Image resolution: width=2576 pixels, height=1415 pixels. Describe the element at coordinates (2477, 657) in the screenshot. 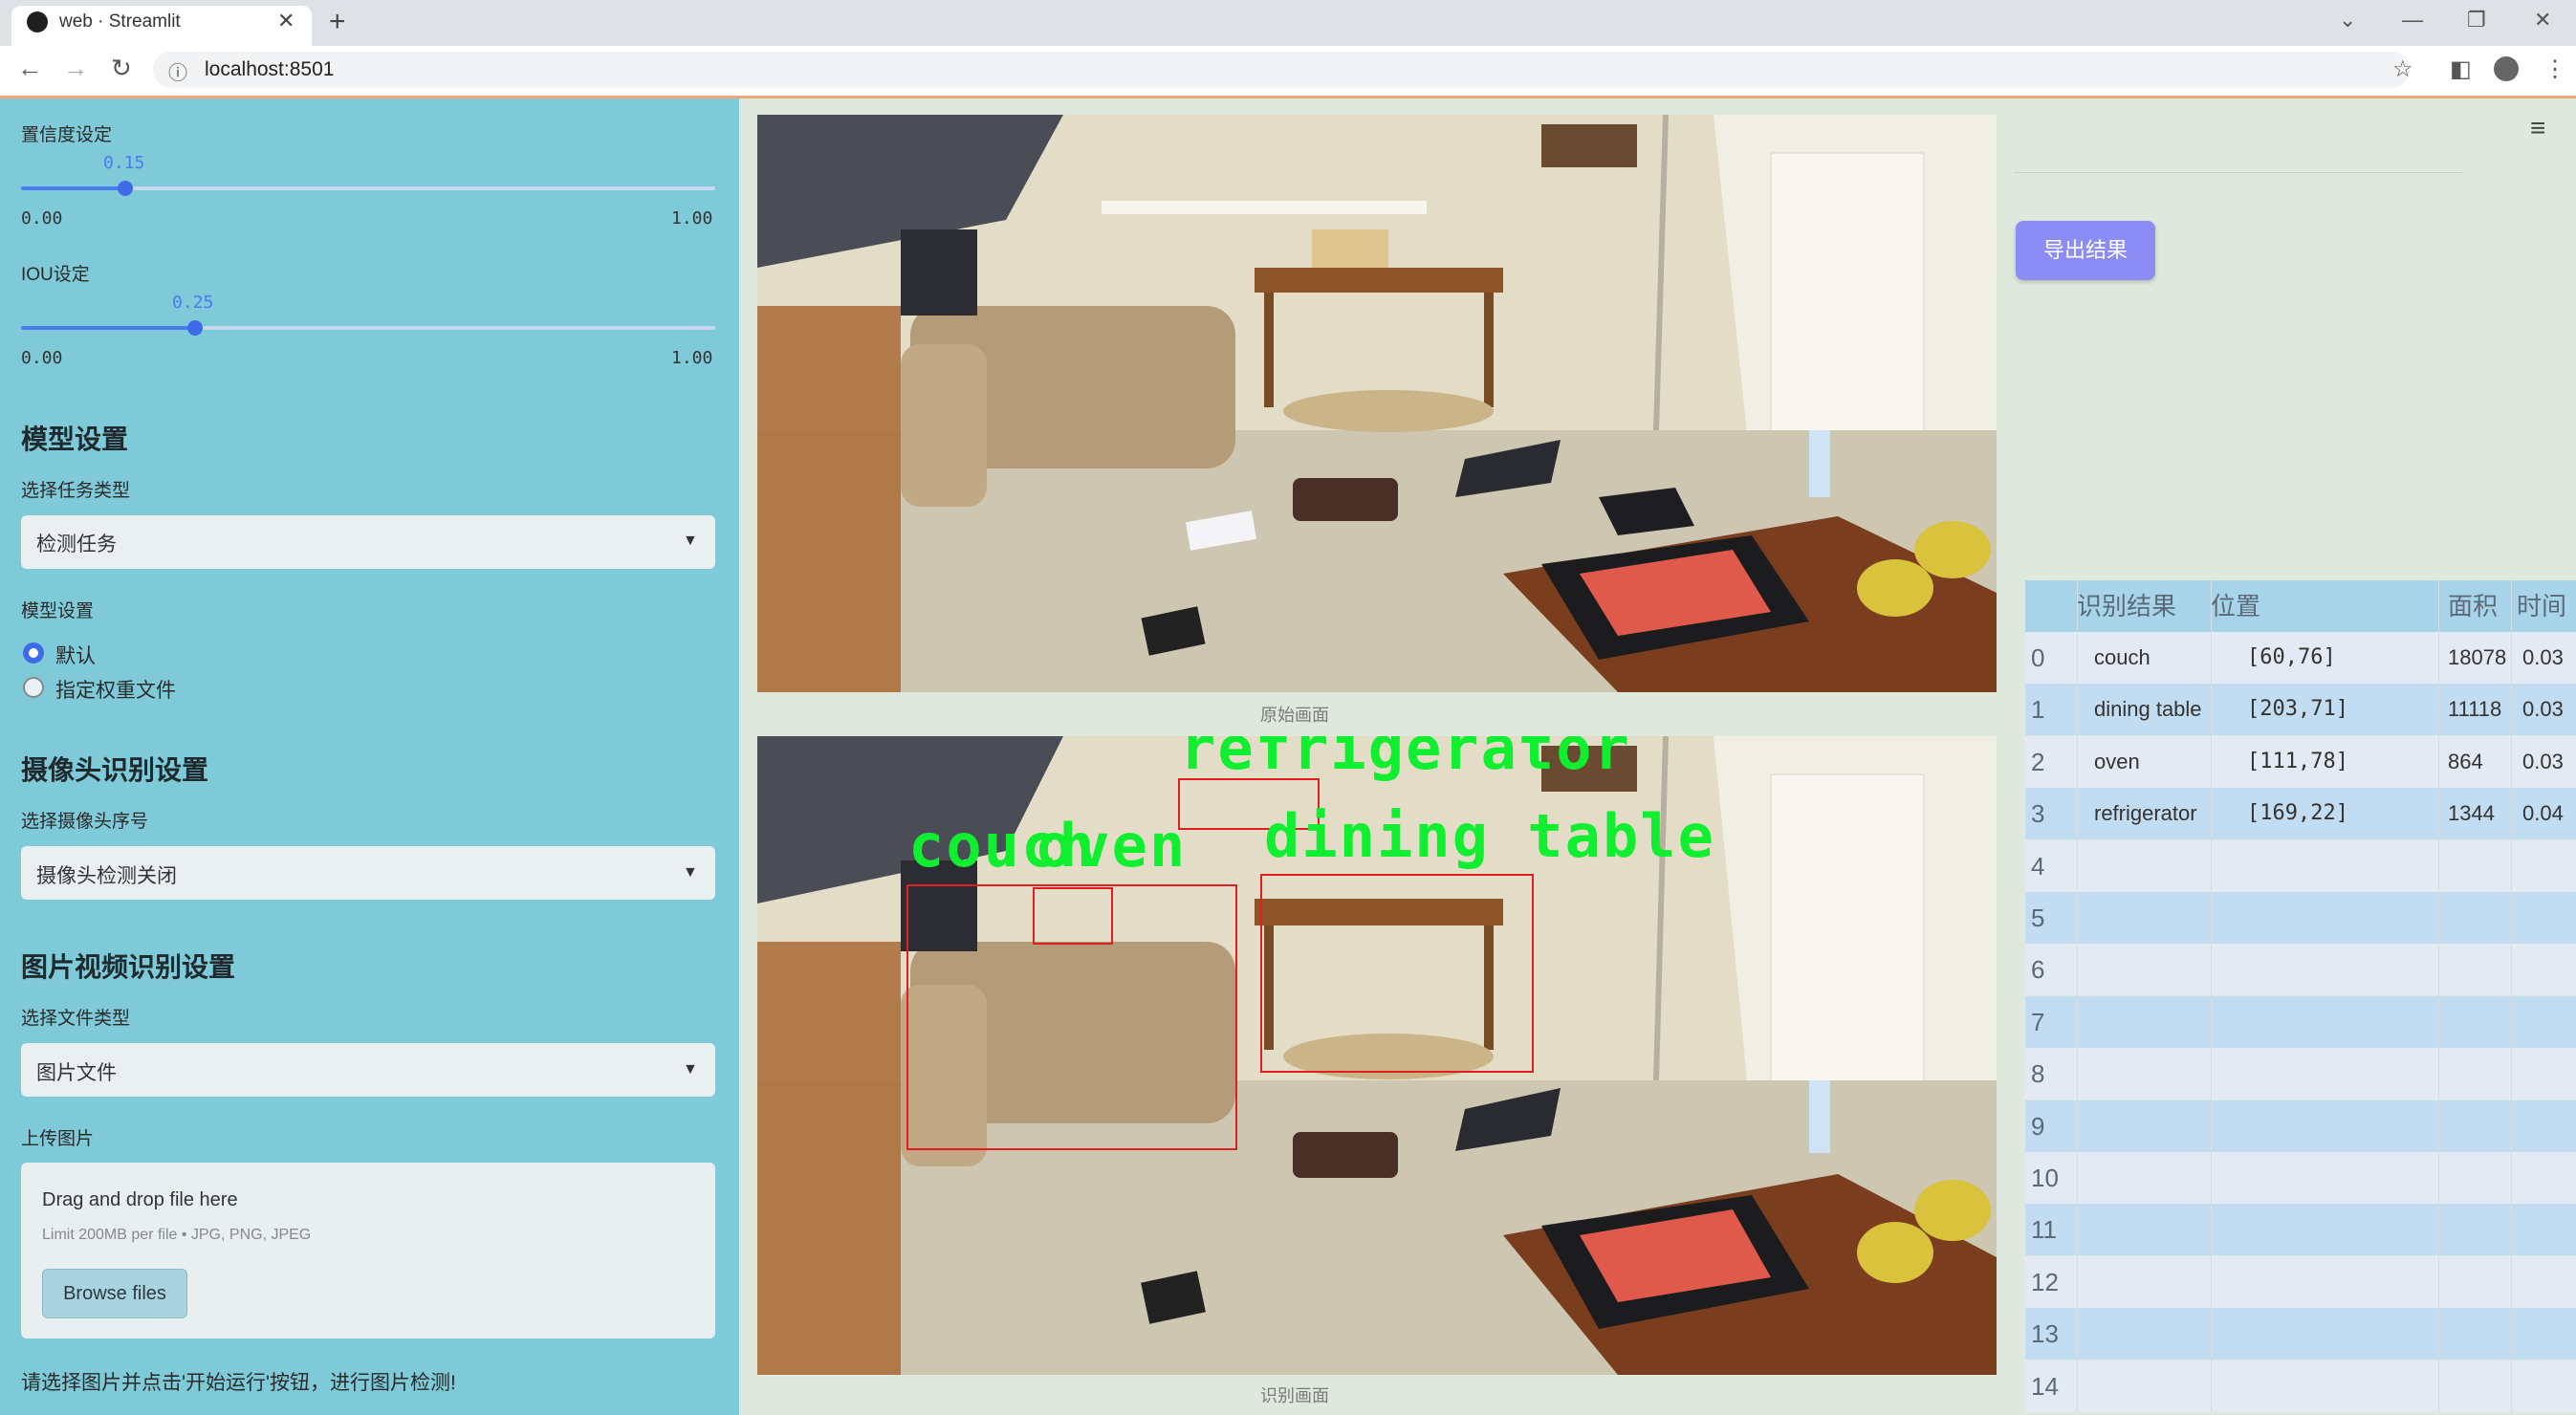

I see `cell-area: 18078` at that location.